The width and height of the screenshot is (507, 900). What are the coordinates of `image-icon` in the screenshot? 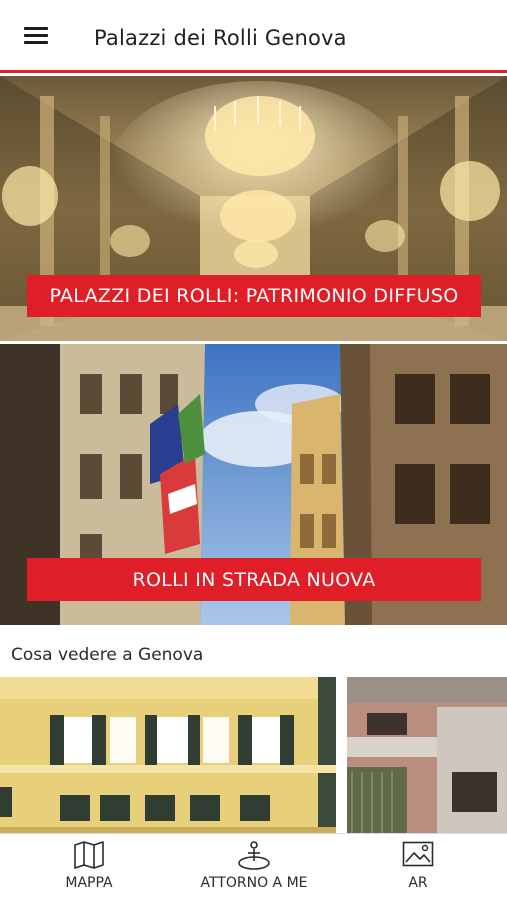 It's located at (418, 854).